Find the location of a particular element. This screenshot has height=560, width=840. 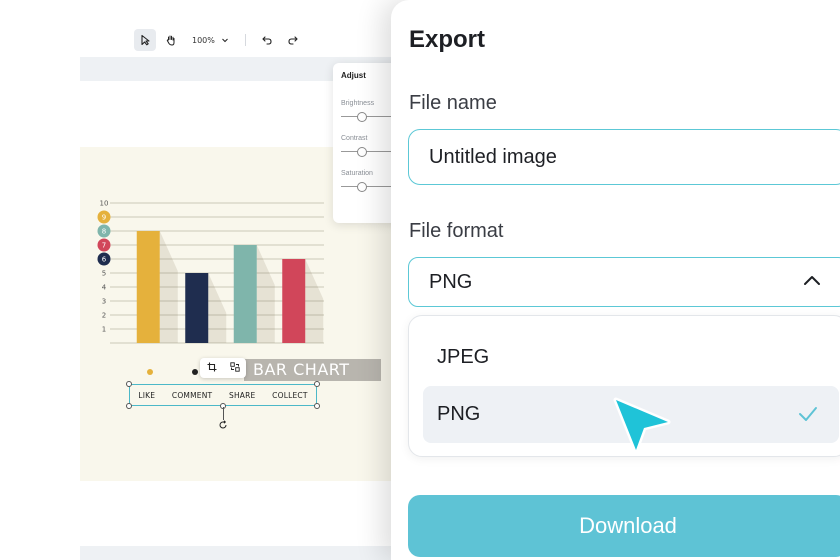

rotate-icon is located at coordinates (223, 426).